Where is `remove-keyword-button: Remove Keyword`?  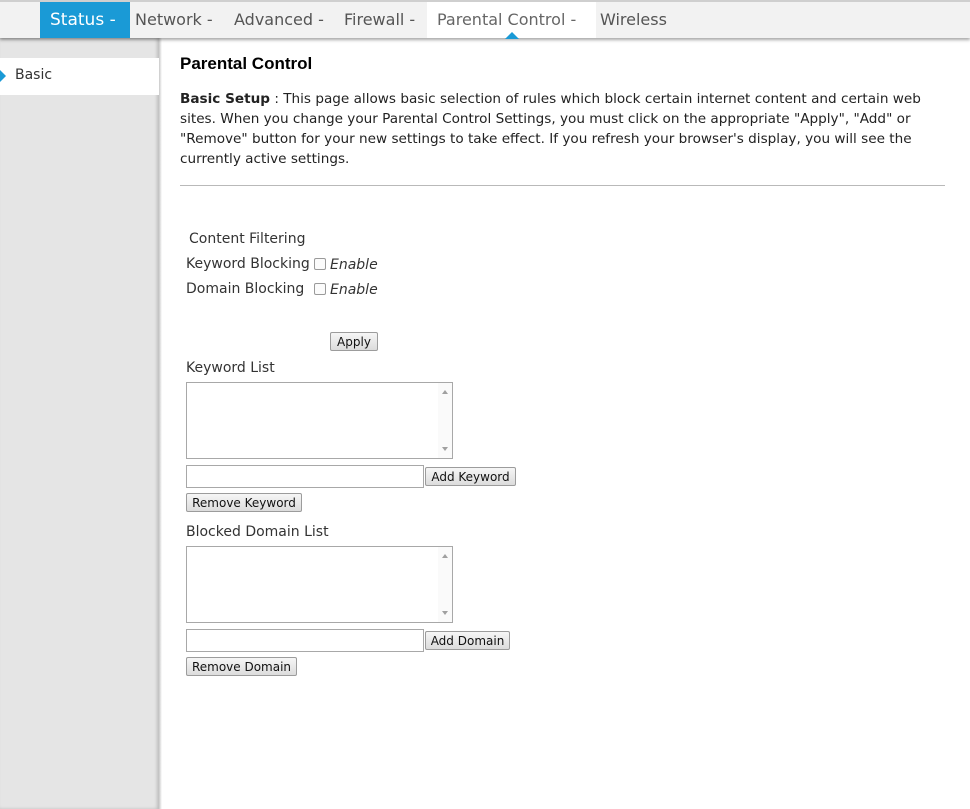
remove-keyword-button: Remove Keyword is located at coordinates (244, 502).